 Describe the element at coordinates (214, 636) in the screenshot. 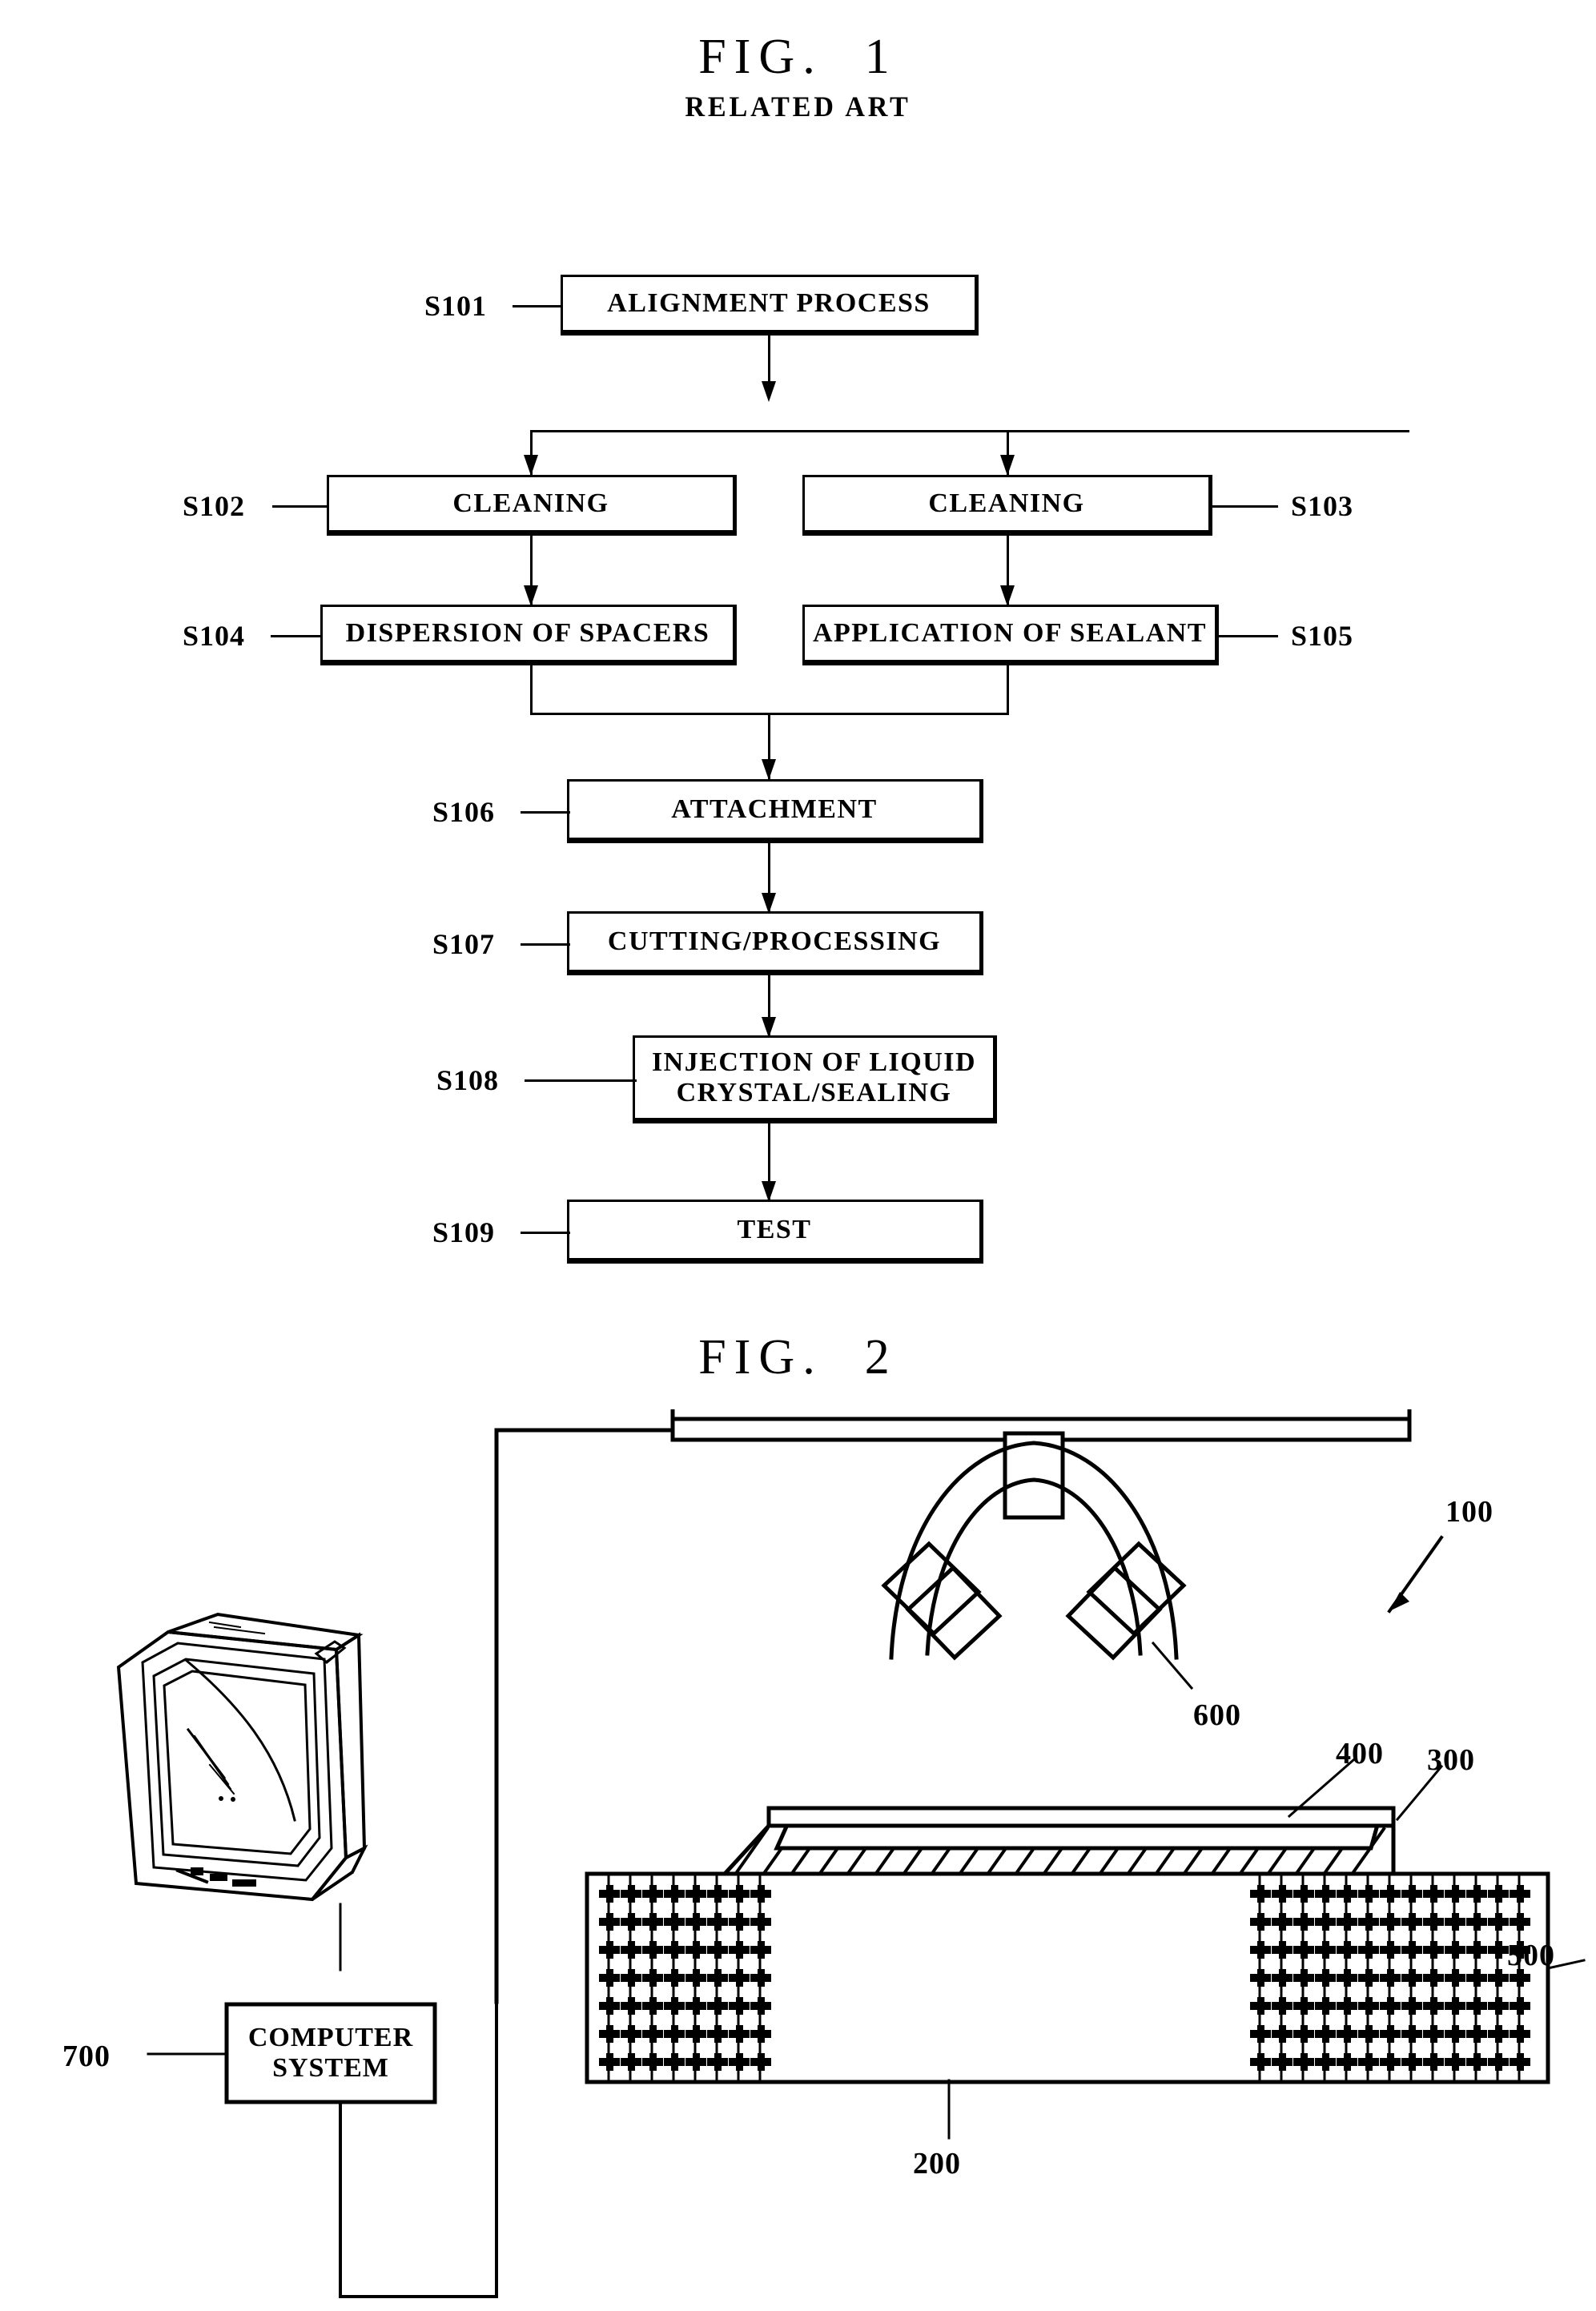

I see `step-ref-s104: S104` at that location.